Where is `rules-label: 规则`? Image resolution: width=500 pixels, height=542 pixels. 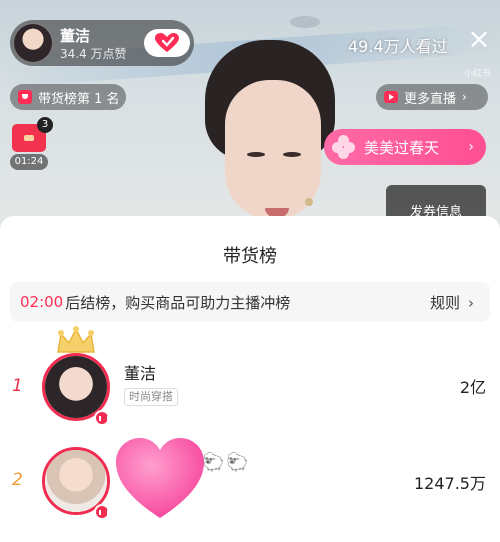 rules-label: 规则 is located at coordinates (444, 302).